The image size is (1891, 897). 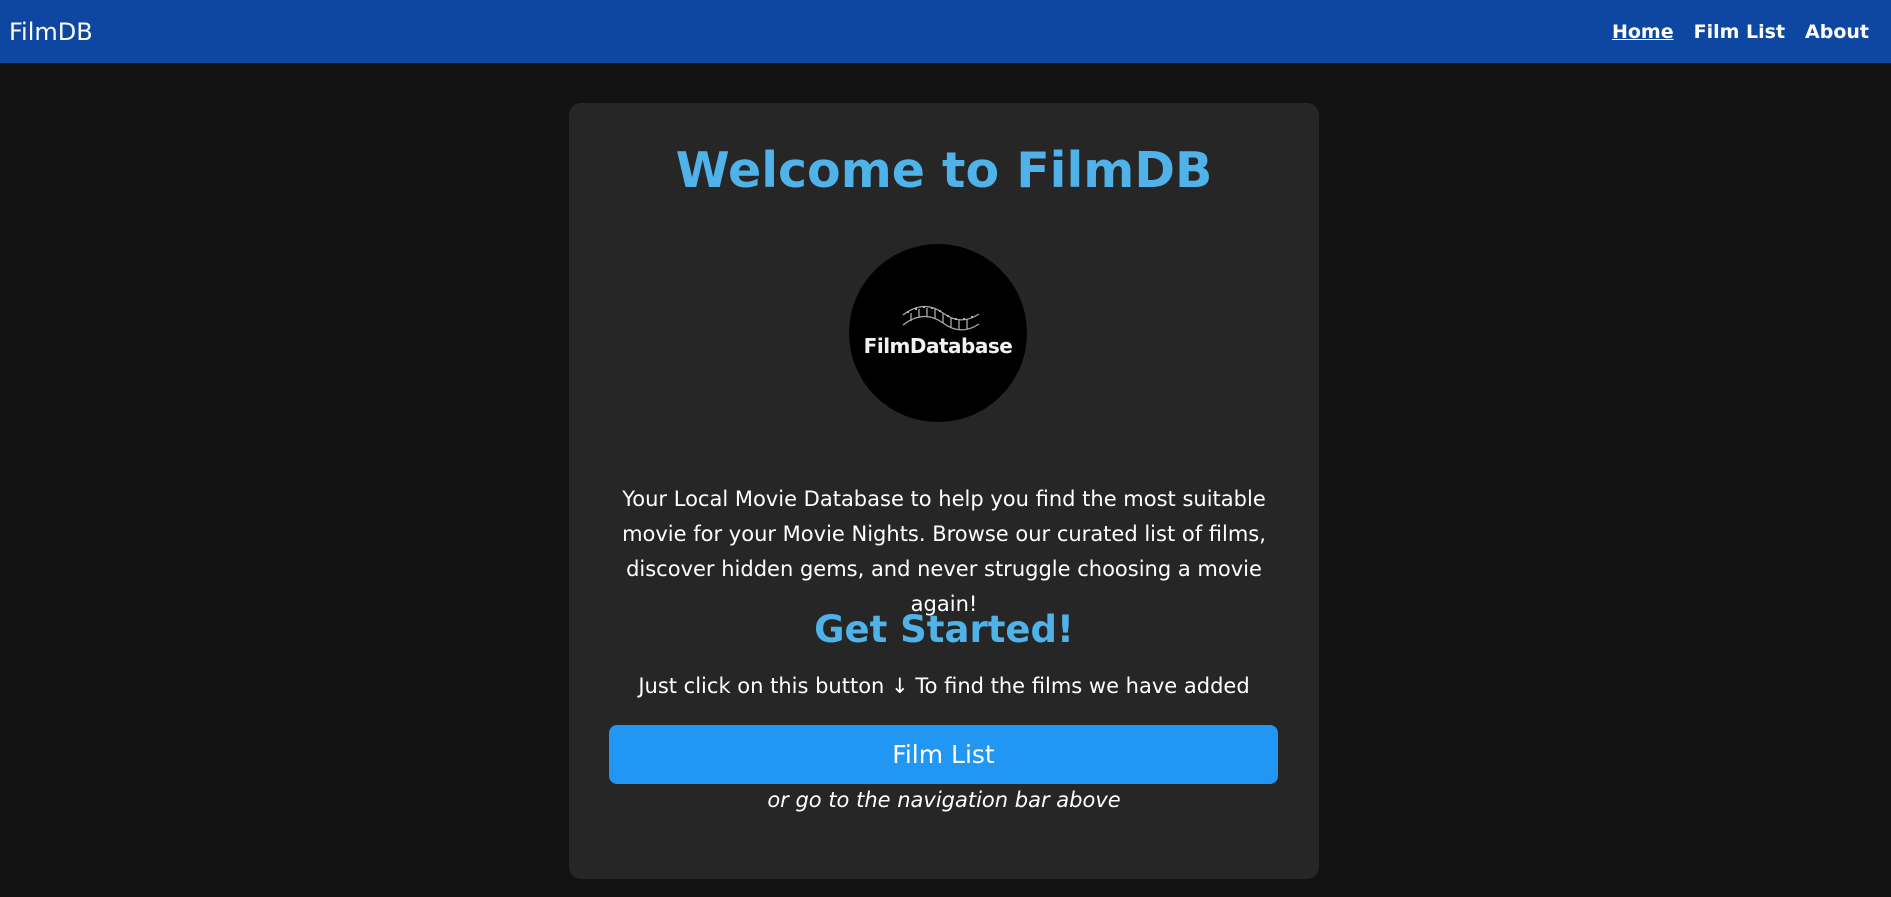 What do you see at coordinates (938, 333) in the screenshot?
I see `filmdb-logo: FilmDatabase` at bounding box center [938, 333].